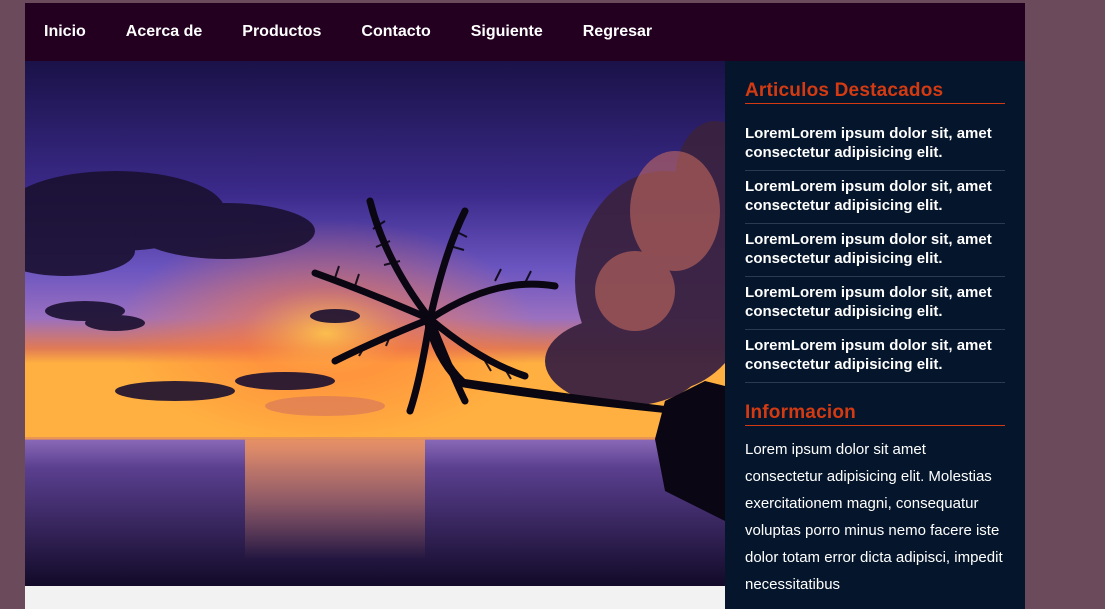 The image size is (1105, 609). I want to click on nav-contacto: Contacto, so click(395, 32).